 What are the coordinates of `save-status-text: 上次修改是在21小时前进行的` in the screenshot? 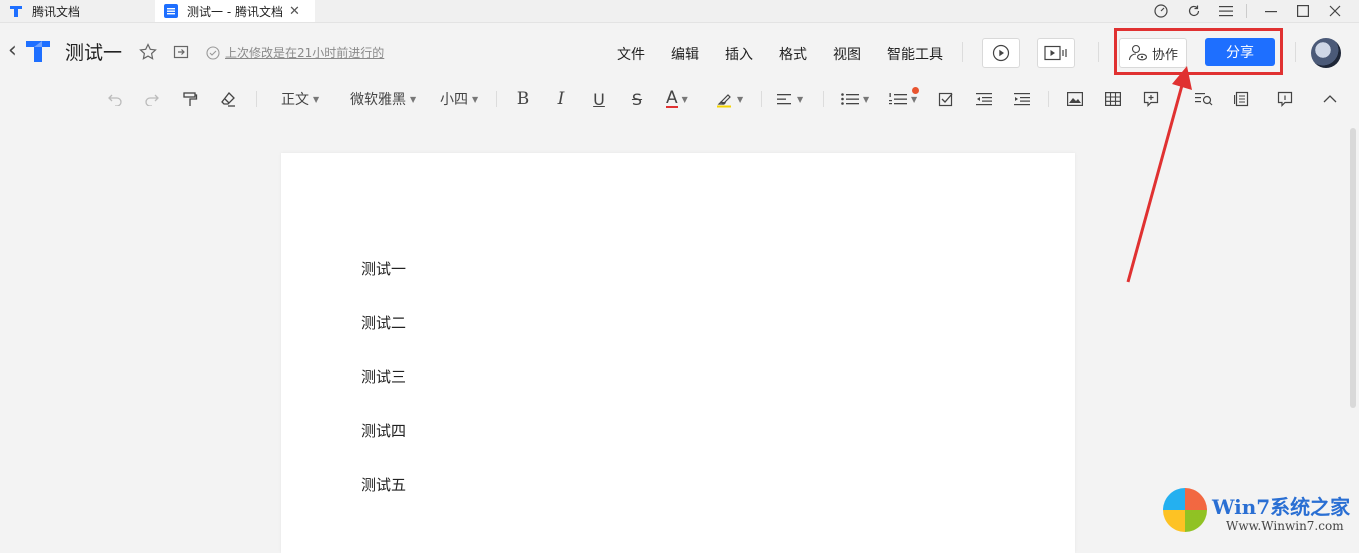 It's located at (305, 53).